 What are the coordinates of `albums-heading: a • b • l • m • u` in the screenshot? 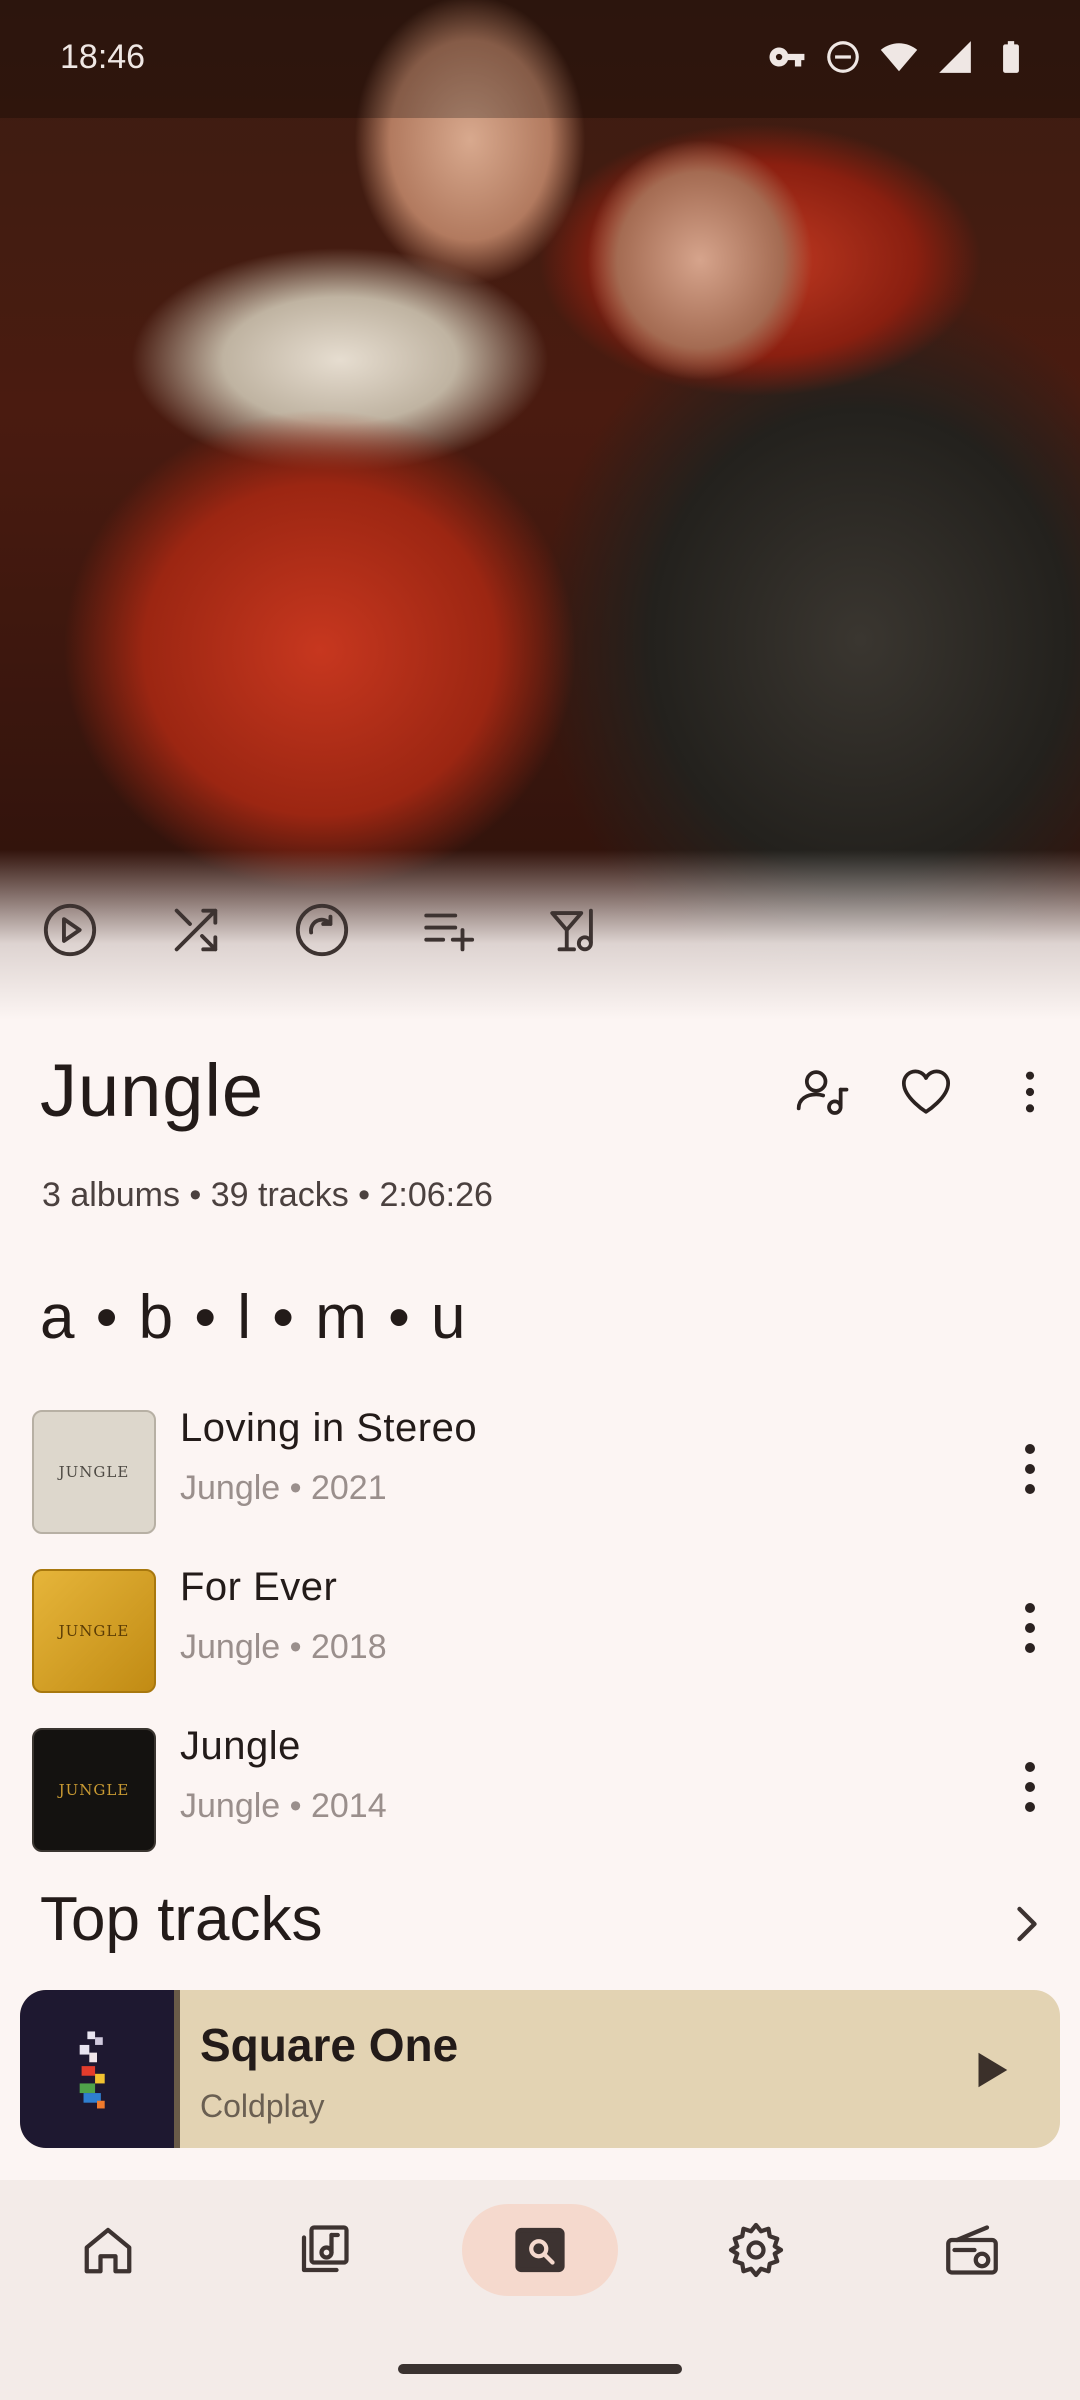 It's located at (254, 1317).